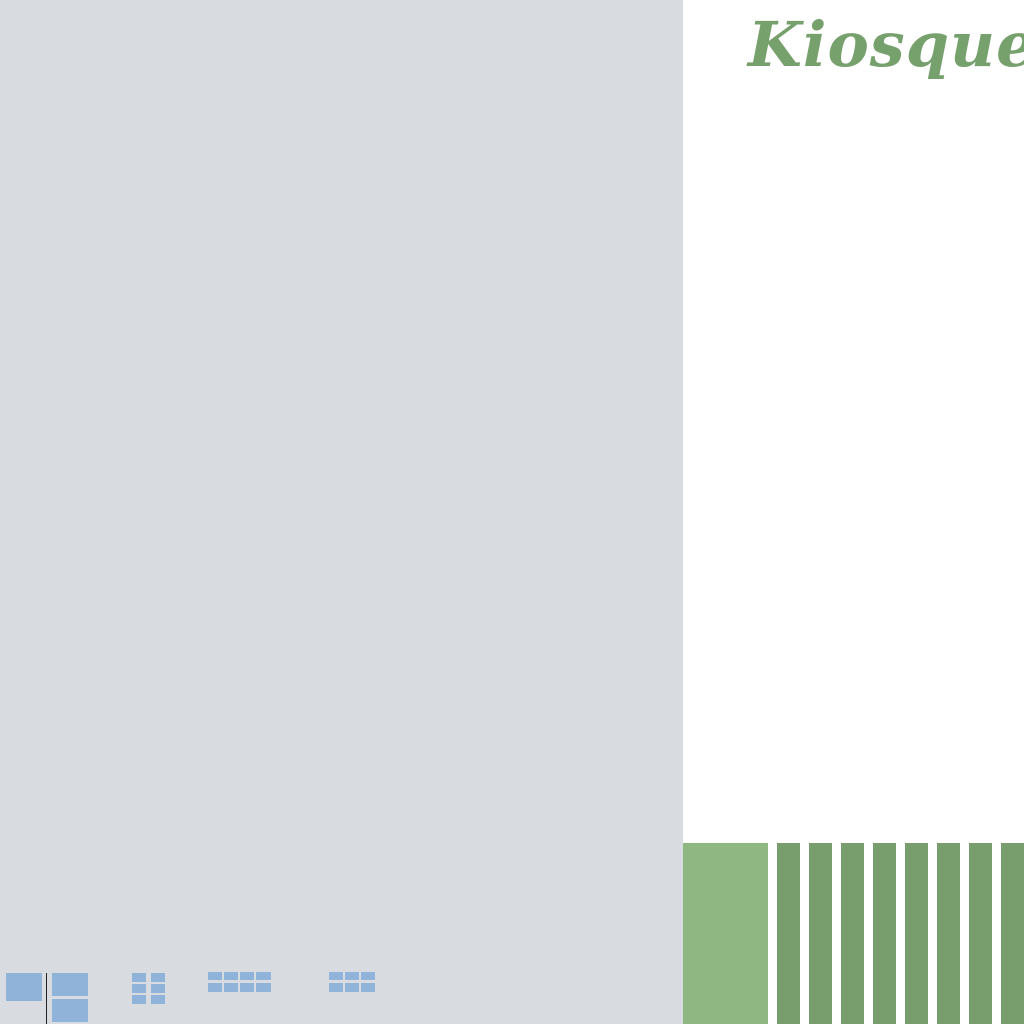 Image resolution: width=1024 pixels, height=1024 pixels. I want to click on layout-divider, so click(46, 998).